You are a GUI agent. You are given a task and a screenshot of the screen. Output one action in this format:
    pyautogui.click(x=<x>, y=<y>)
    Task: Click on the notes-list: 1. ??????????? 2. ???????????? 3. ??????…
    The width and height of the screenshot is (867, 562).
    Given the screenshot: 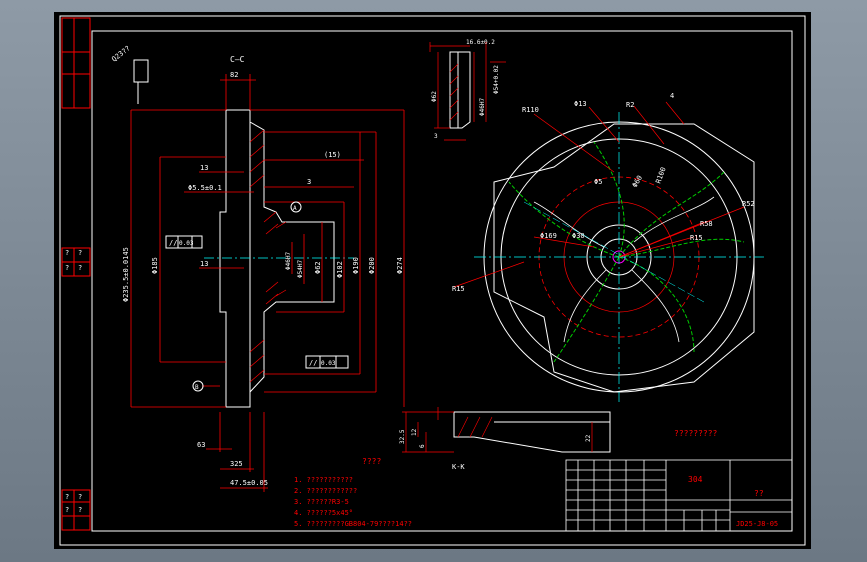 What is the action you would take?
    pyautogui.click(x=353, y=502)
    